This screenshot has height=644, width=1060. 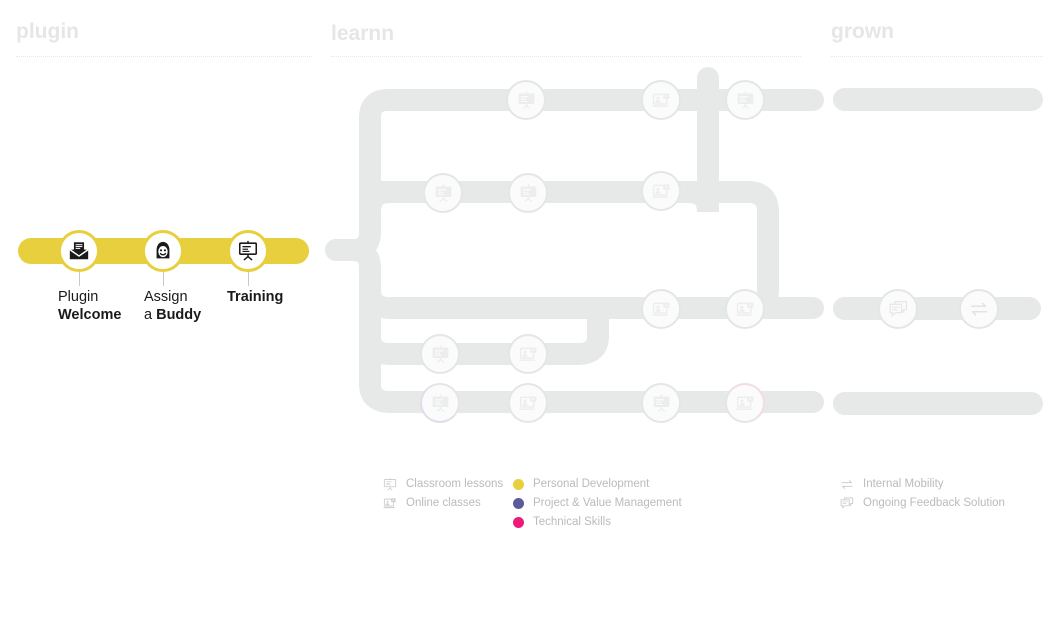 I want to click on plugin-node-welcome, so click(x=79, y=251).